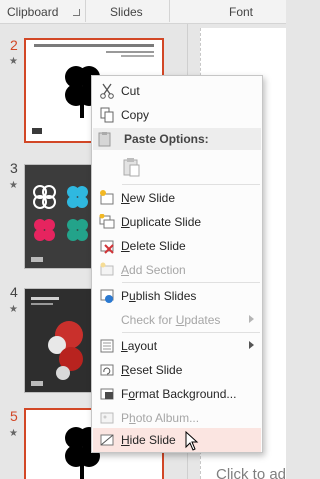  What do you see at coordinates (107, 418) in the screenshot?
I see `photo-album-icon` at bounding box center [107, 418].